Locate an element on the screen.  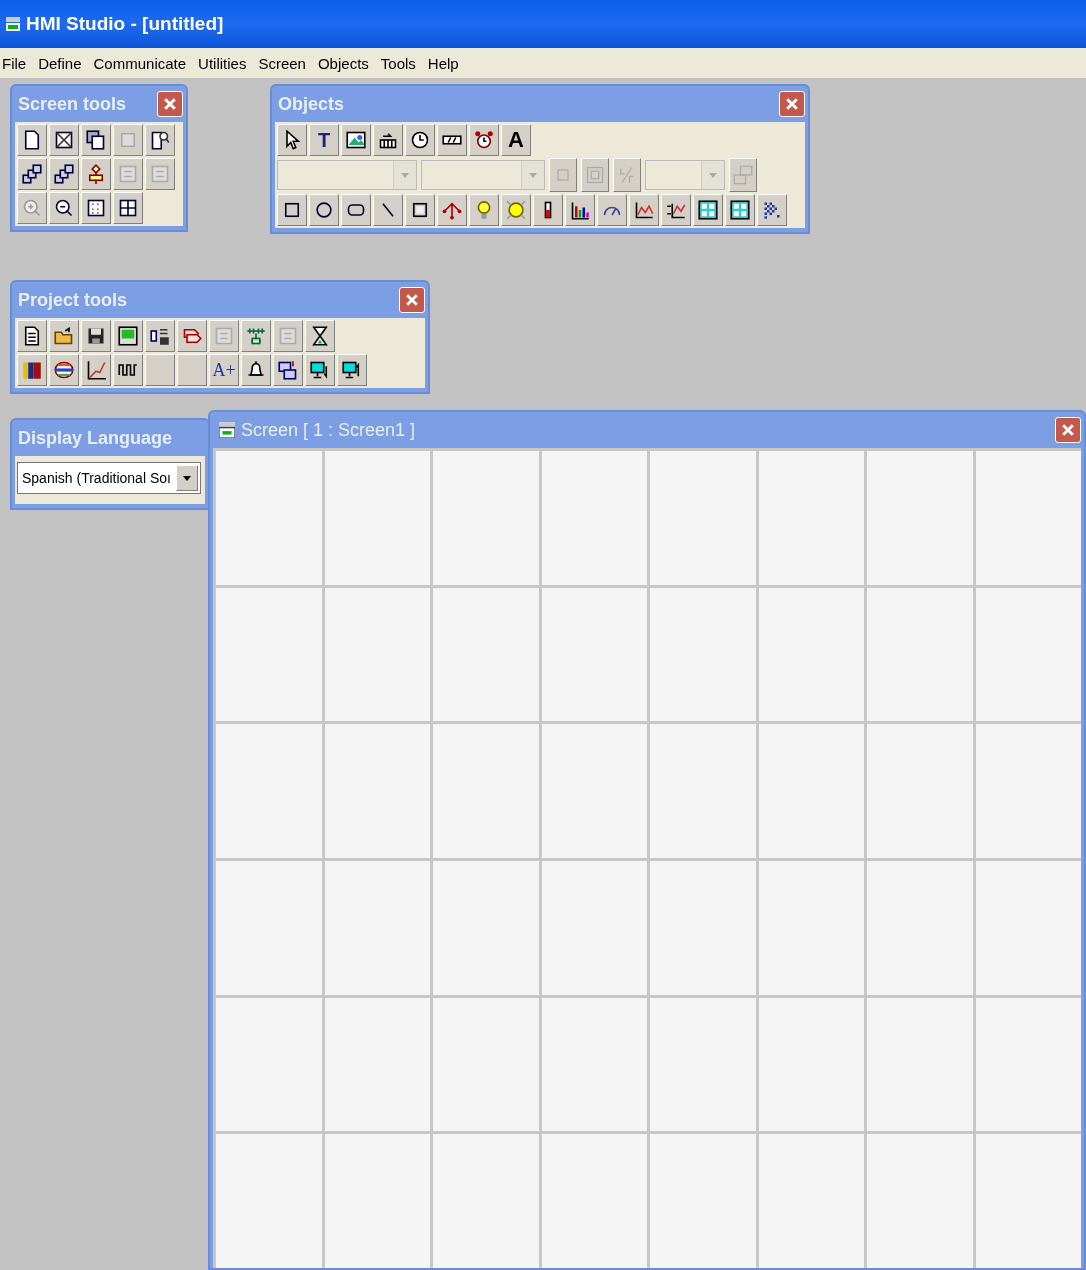
clock-icon is located at coordinates (420, 140).